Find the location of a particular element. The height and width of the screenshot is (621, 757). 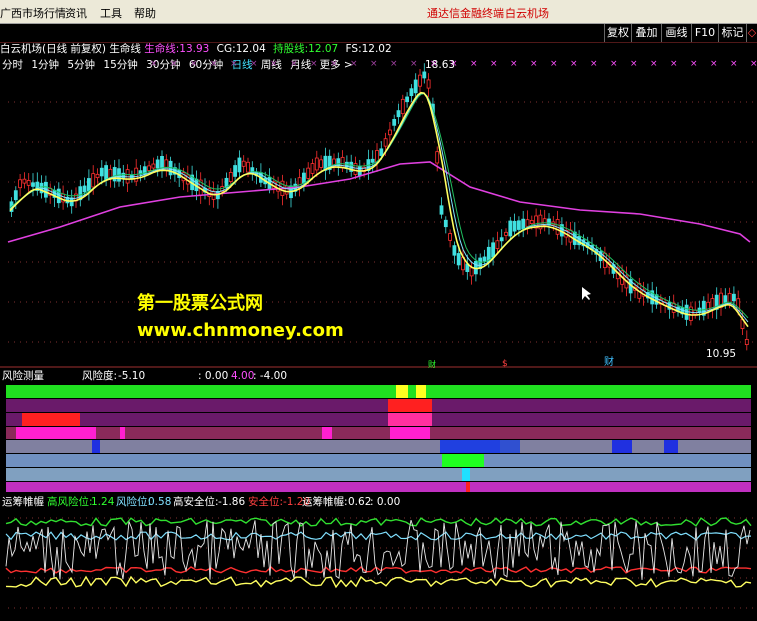

high-risk-value: 1.24 is located at coordinates (103, 502).